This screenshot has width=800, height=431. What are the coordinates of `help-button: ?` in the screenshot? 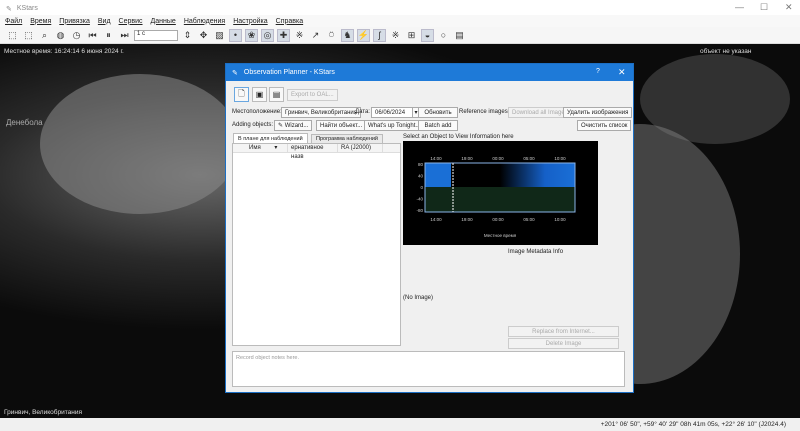 It's located at (598, 71).